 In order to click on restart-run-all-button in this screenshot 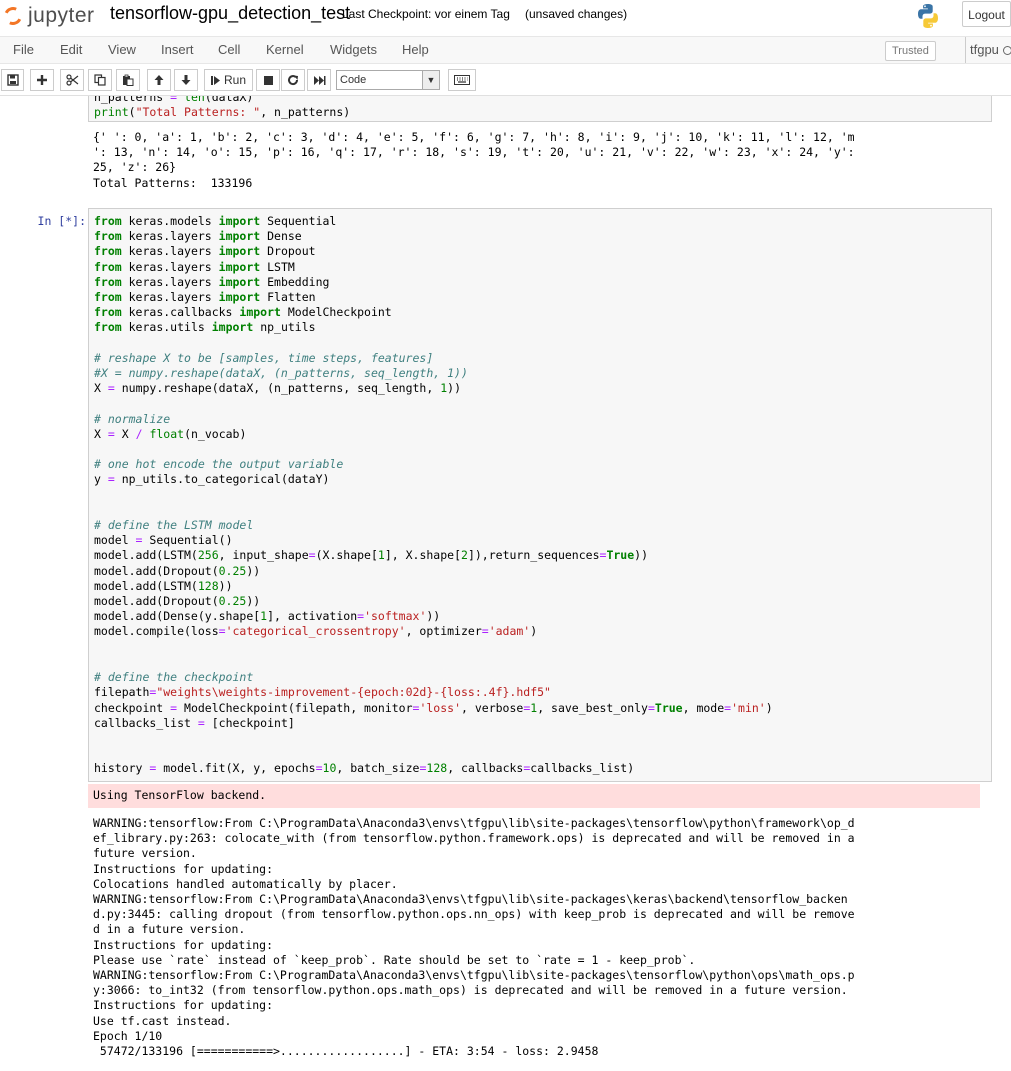, I will do `click(319, 80)`.